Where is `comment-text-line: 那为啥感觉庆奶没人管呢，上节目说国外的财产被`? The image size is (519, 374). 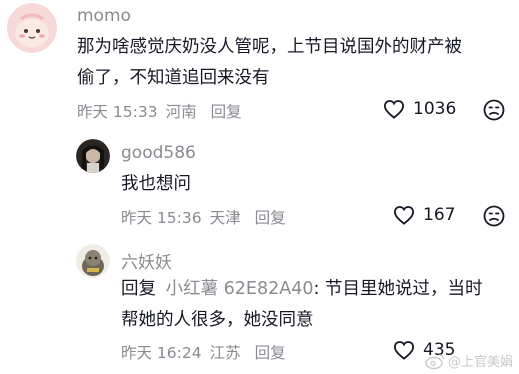 comment-text-line: 那为啥感觉庆奶没人管呢，上节目说国外的财产被 is located at coordinates (269, 47).